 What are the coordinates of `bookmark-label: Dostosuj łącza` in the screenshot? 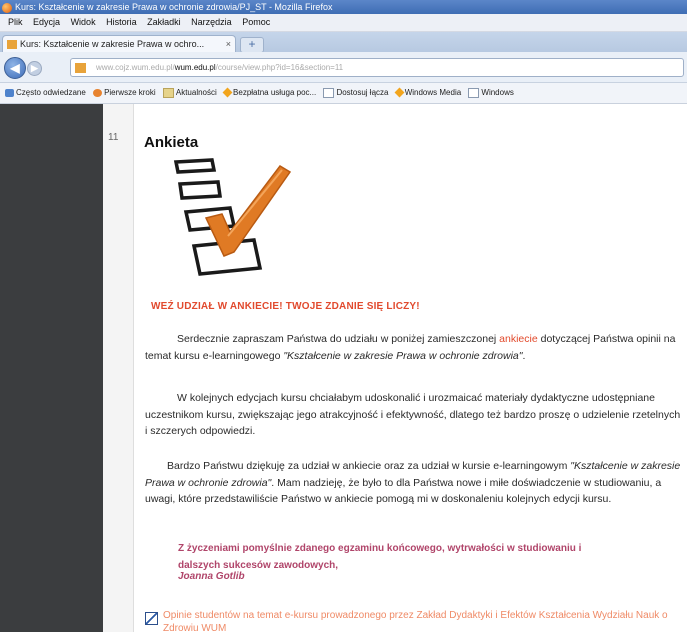 It's located at (362, 92).